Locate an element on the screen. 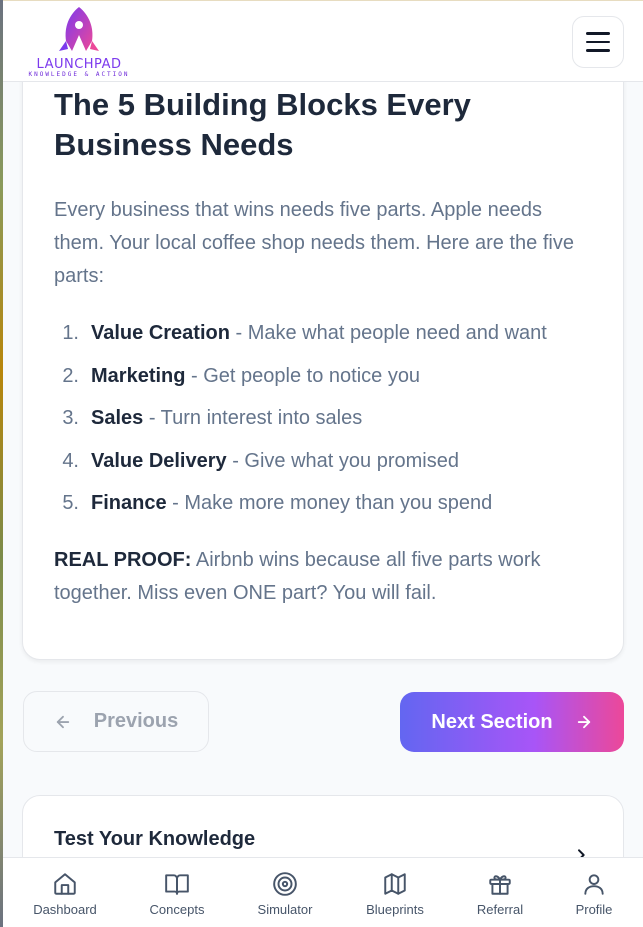 The image size is (643, 927). nav-simulator: Simulator is located at coordinates (285, 892).